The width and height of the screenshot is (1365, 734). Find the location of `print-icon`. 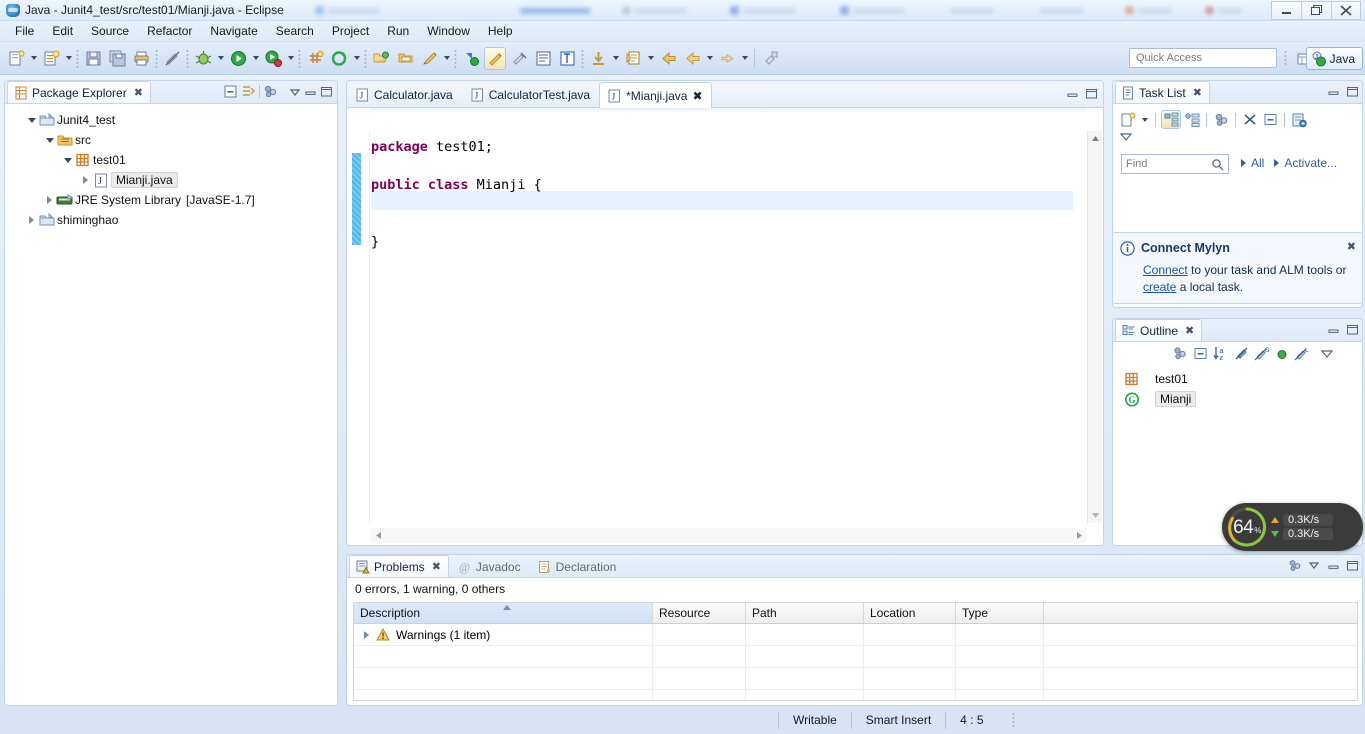

print-icon is located at coordinates (141, 58).